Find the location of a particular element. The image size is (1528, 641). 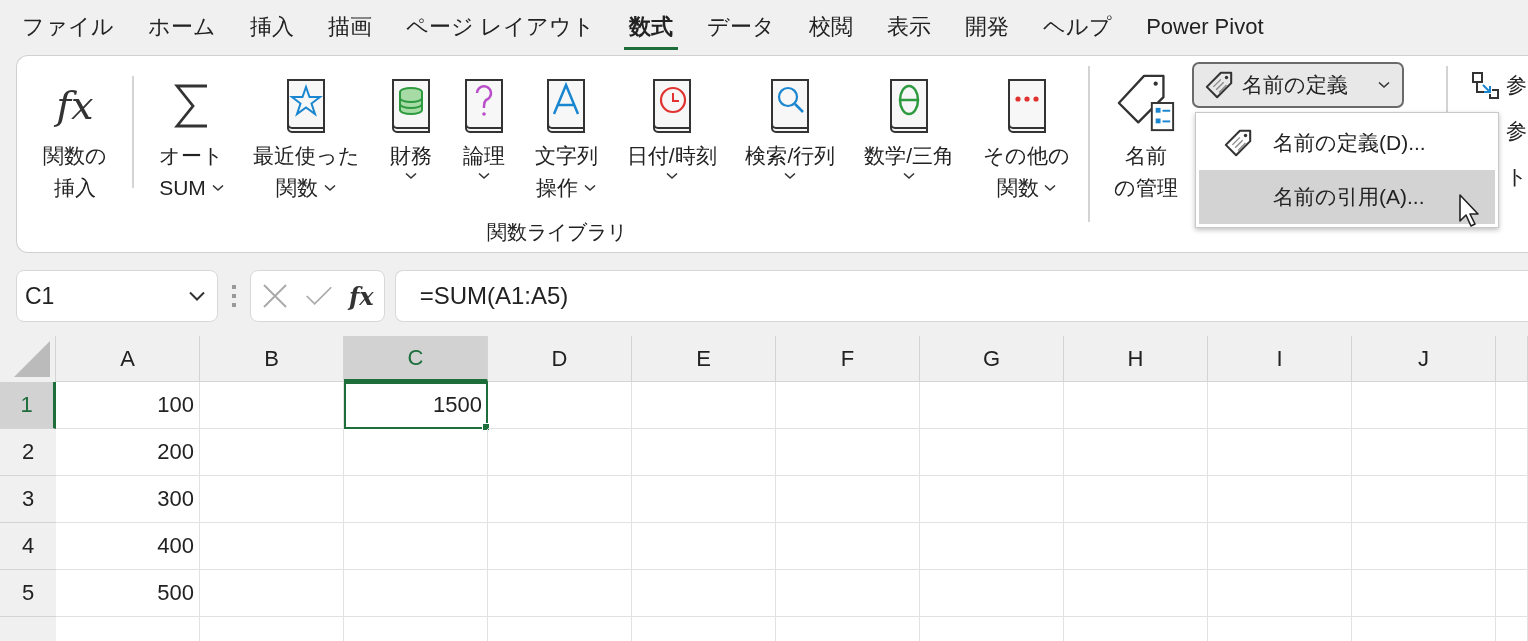

ribbon-tab: 表示 is located at coordinates (909, 25).